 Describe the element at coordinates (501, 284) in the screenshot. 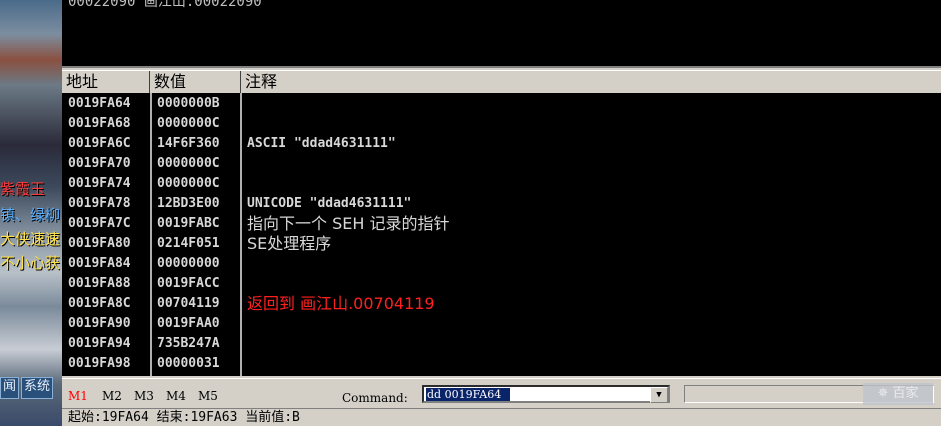

I see `stack-row: 0019FA88 0019FACC` at that location.